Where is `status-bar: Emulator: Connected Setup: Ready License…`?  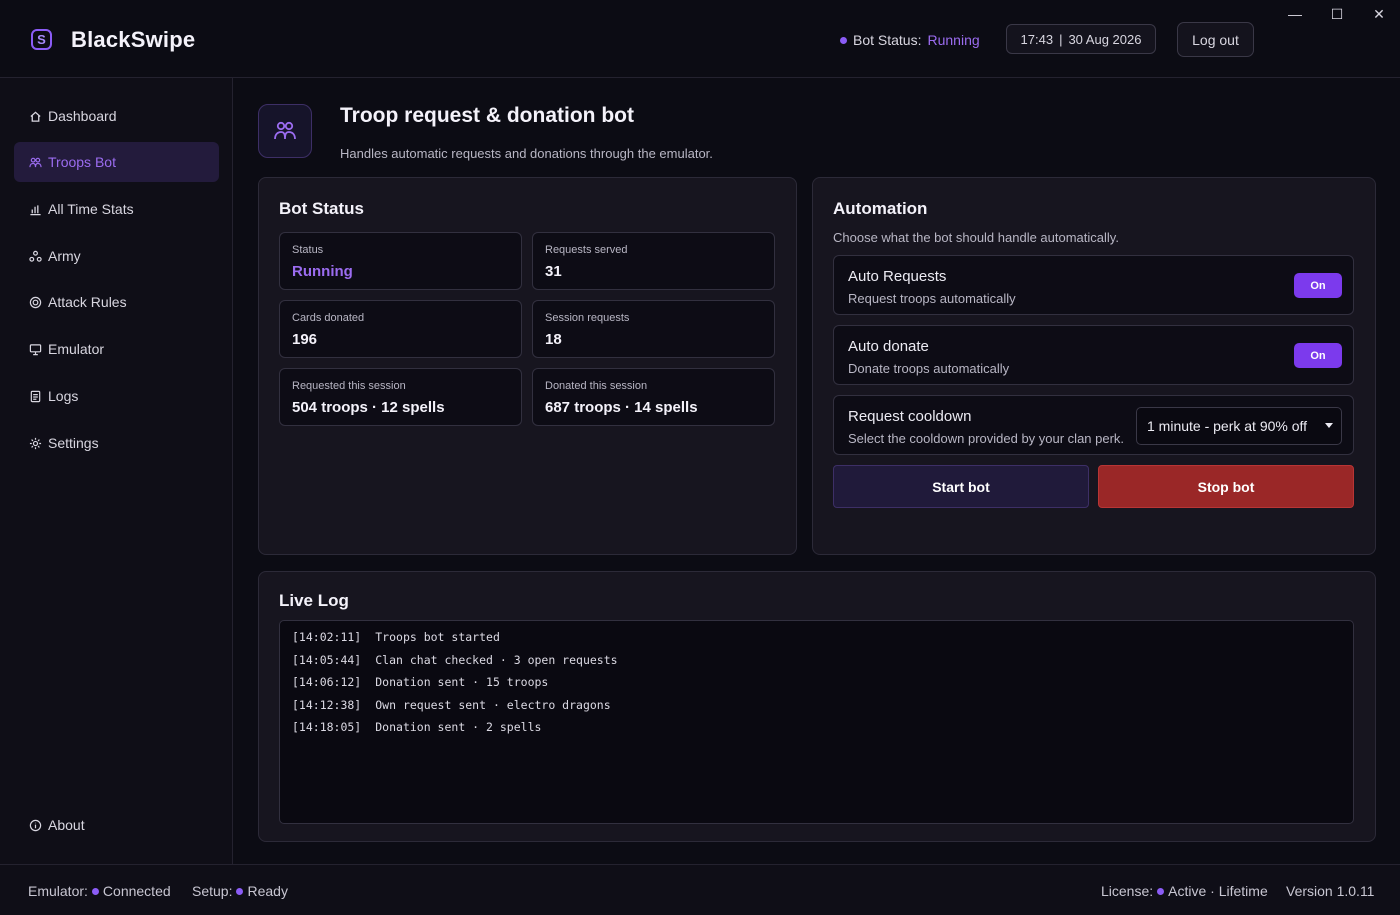 status-bar: Emulator: Connected Setup: Ready License… is located at coordinates (700, 889).